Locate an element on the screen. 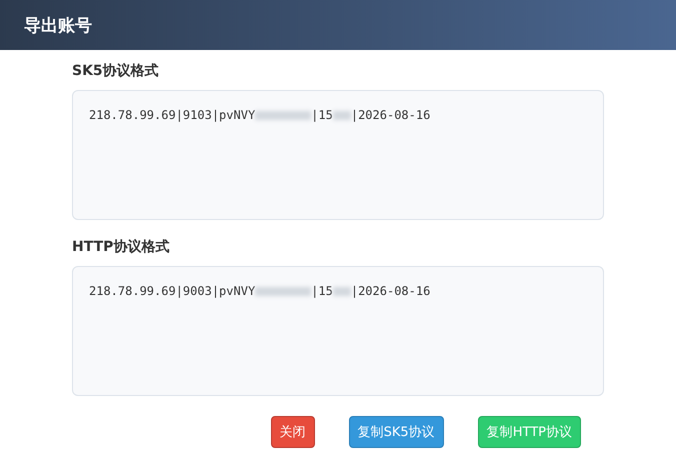  action-button: 关闭 is located at coordinates (292, 432).